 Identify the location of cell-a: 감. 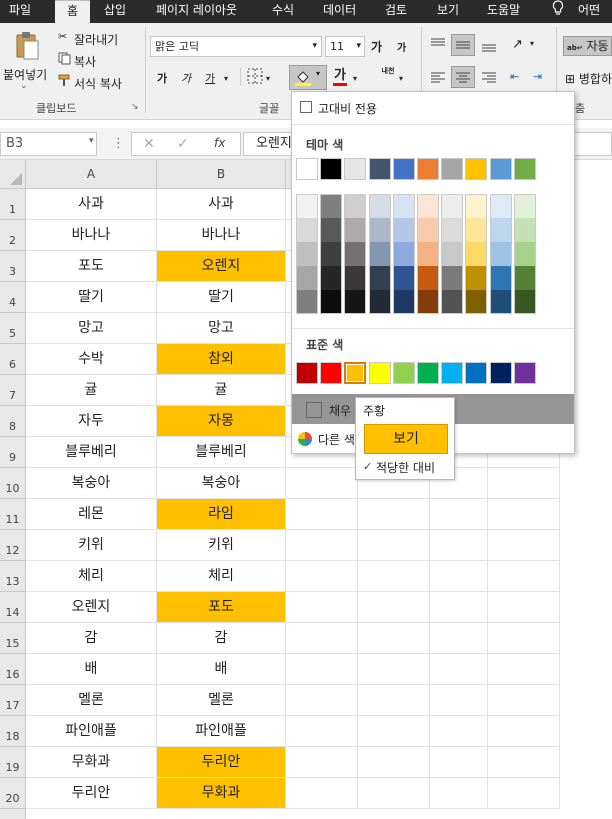
(91, 638).